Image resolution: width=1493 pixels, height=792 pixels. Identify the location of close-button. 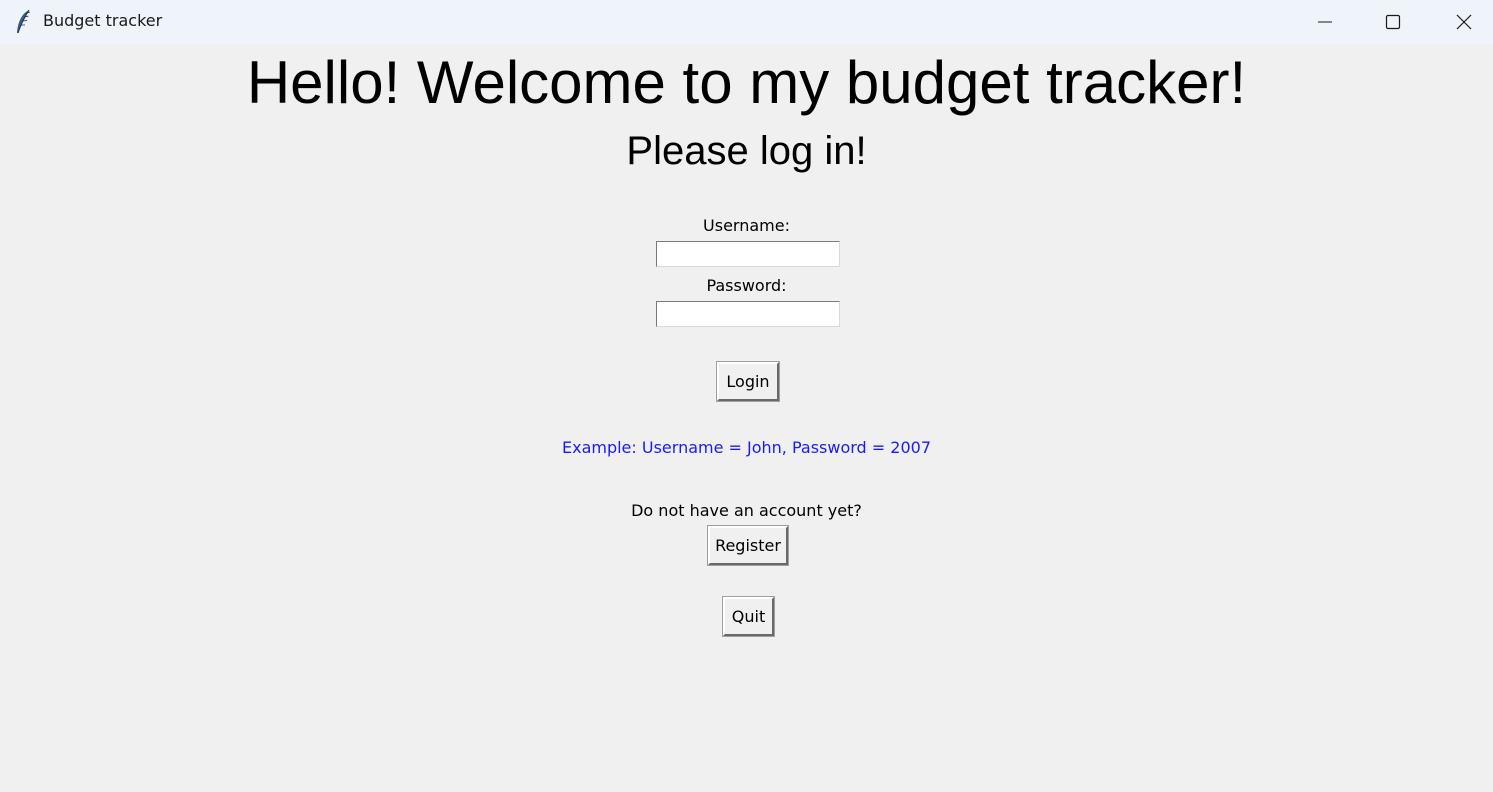
(1464, 22).